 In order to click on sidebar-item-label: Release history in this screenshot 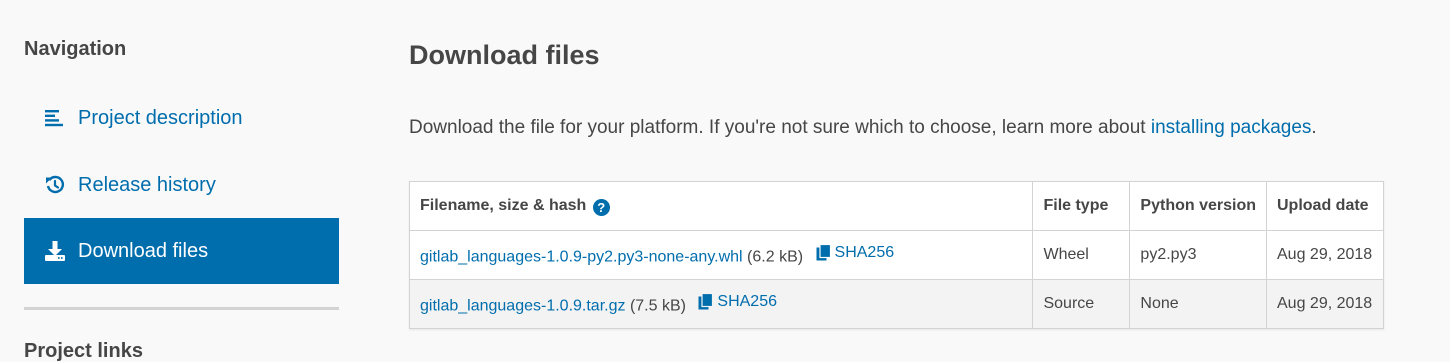, I will do `click(147, 184)`.